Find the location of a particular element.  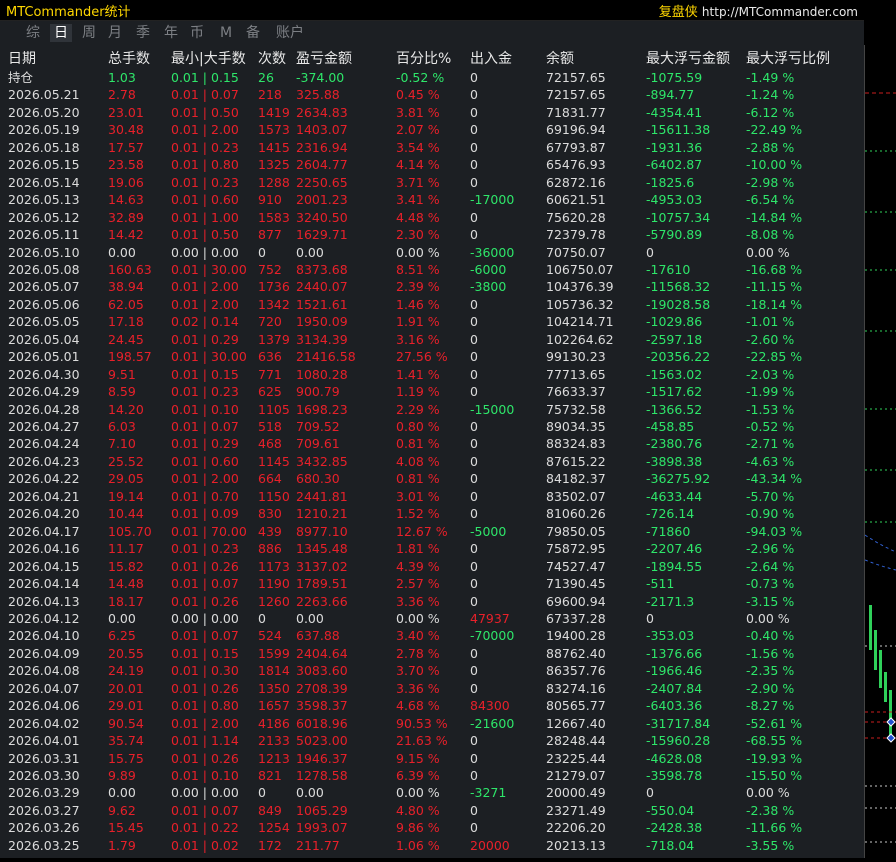

tab-8: 备 is located at coordinates (253, 33).